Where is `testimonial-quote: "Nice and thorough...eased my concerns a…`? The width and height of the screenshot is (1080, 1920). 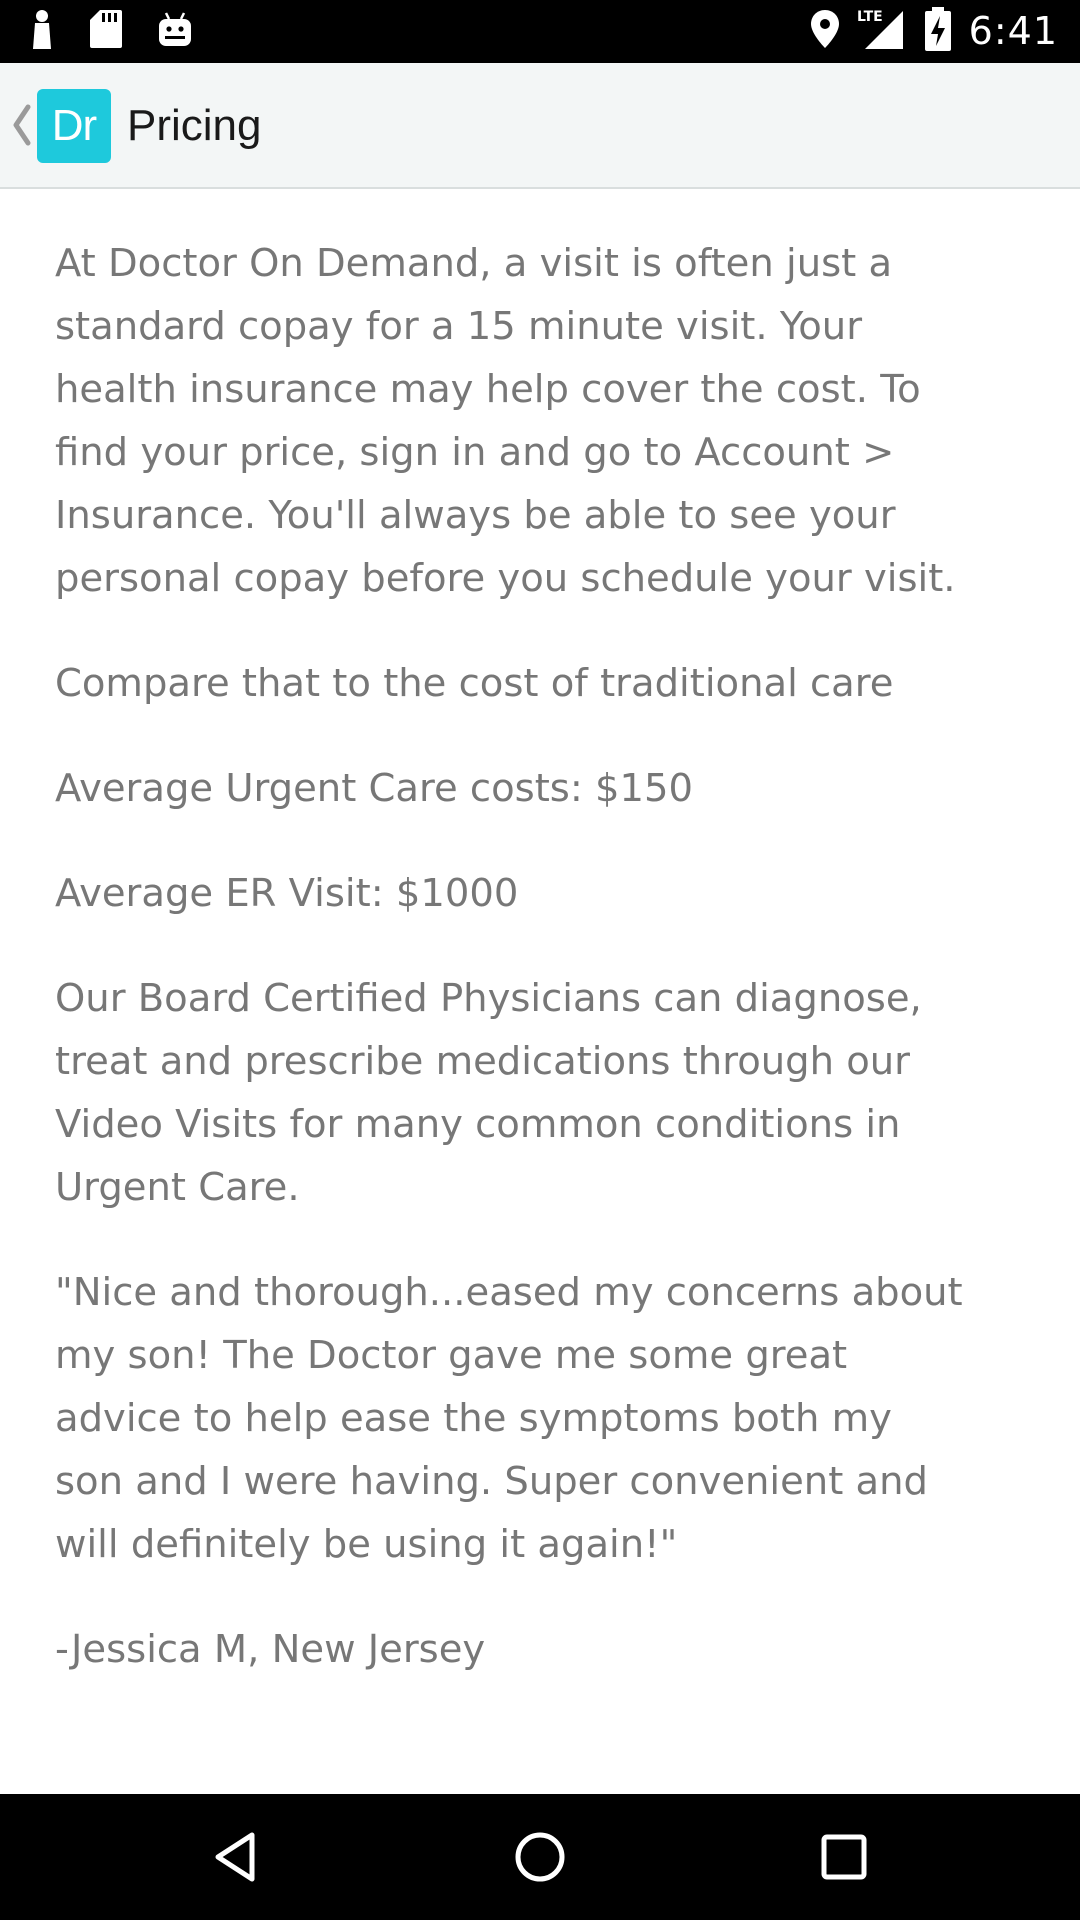 testimonial-quote: "Nice and thorough...eased my concerns a… is located at coordinates (509, 1418).